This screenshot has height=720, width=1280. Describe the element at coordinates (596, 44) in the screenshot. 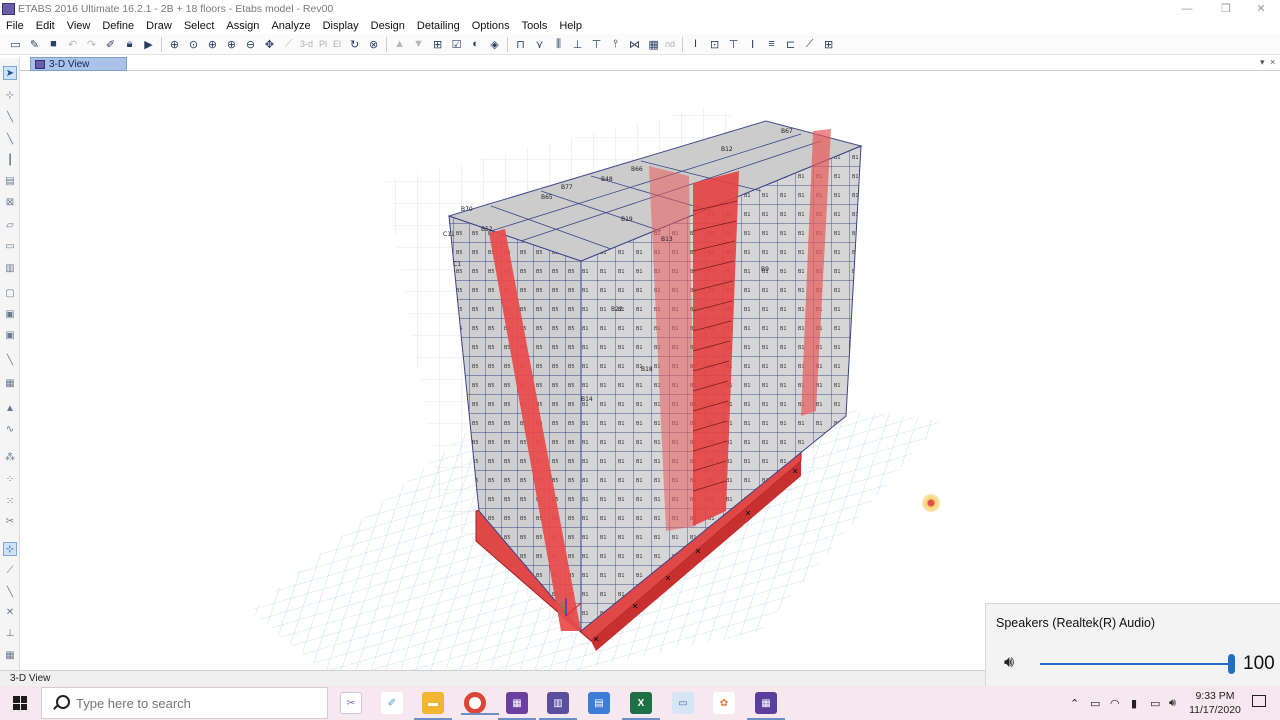

I see `draw-beam-icon: ⊤` at that location.